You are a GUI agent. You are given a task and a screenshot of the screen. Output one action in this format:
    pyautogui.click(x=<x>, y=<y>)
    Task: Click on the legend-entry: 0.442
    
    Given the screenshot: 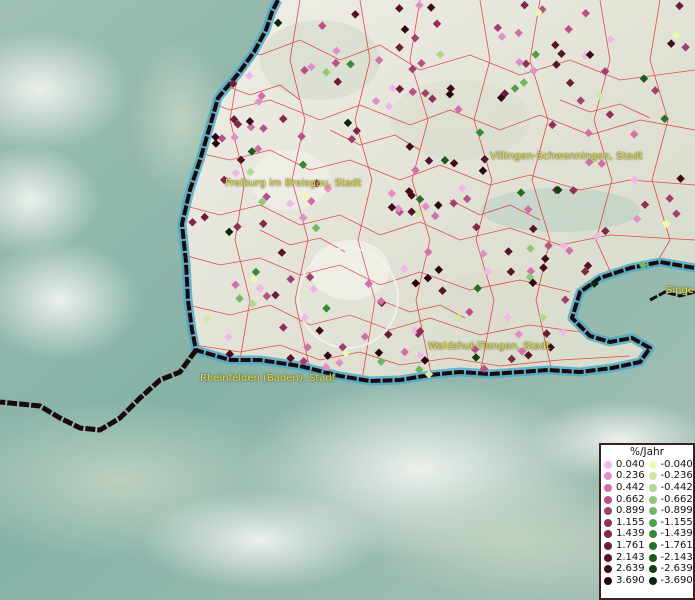 What is the action you would take?
    pyautogui.click(x=626, y=488)
    